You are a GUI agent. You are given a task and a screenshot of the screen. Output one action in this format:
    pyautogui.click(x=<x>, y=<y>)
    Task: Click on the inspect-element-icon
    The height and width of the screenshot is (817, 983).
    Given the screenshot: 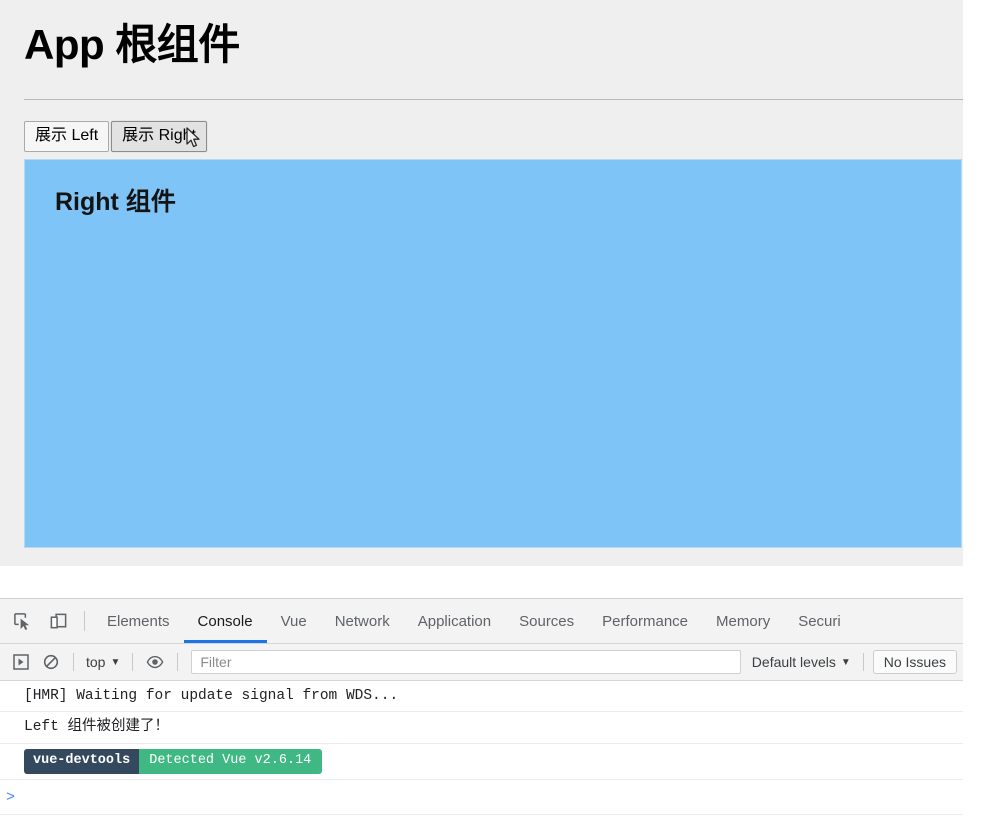 What is the action you would take?
    pyautogui.click(x=22, y=621)
    